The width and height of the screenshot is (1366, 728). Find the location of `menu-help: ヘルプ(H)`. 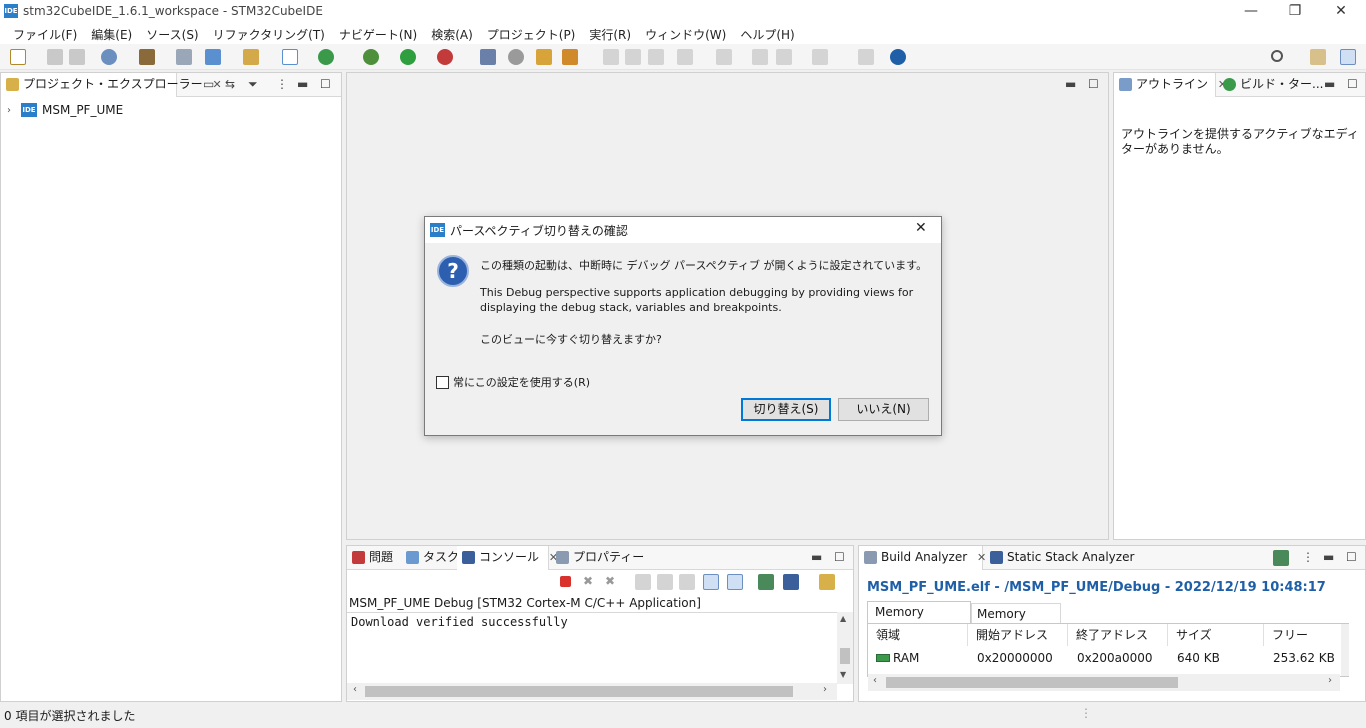

menu-help: ヘルプ(H) is located at coordinates (767, 34).